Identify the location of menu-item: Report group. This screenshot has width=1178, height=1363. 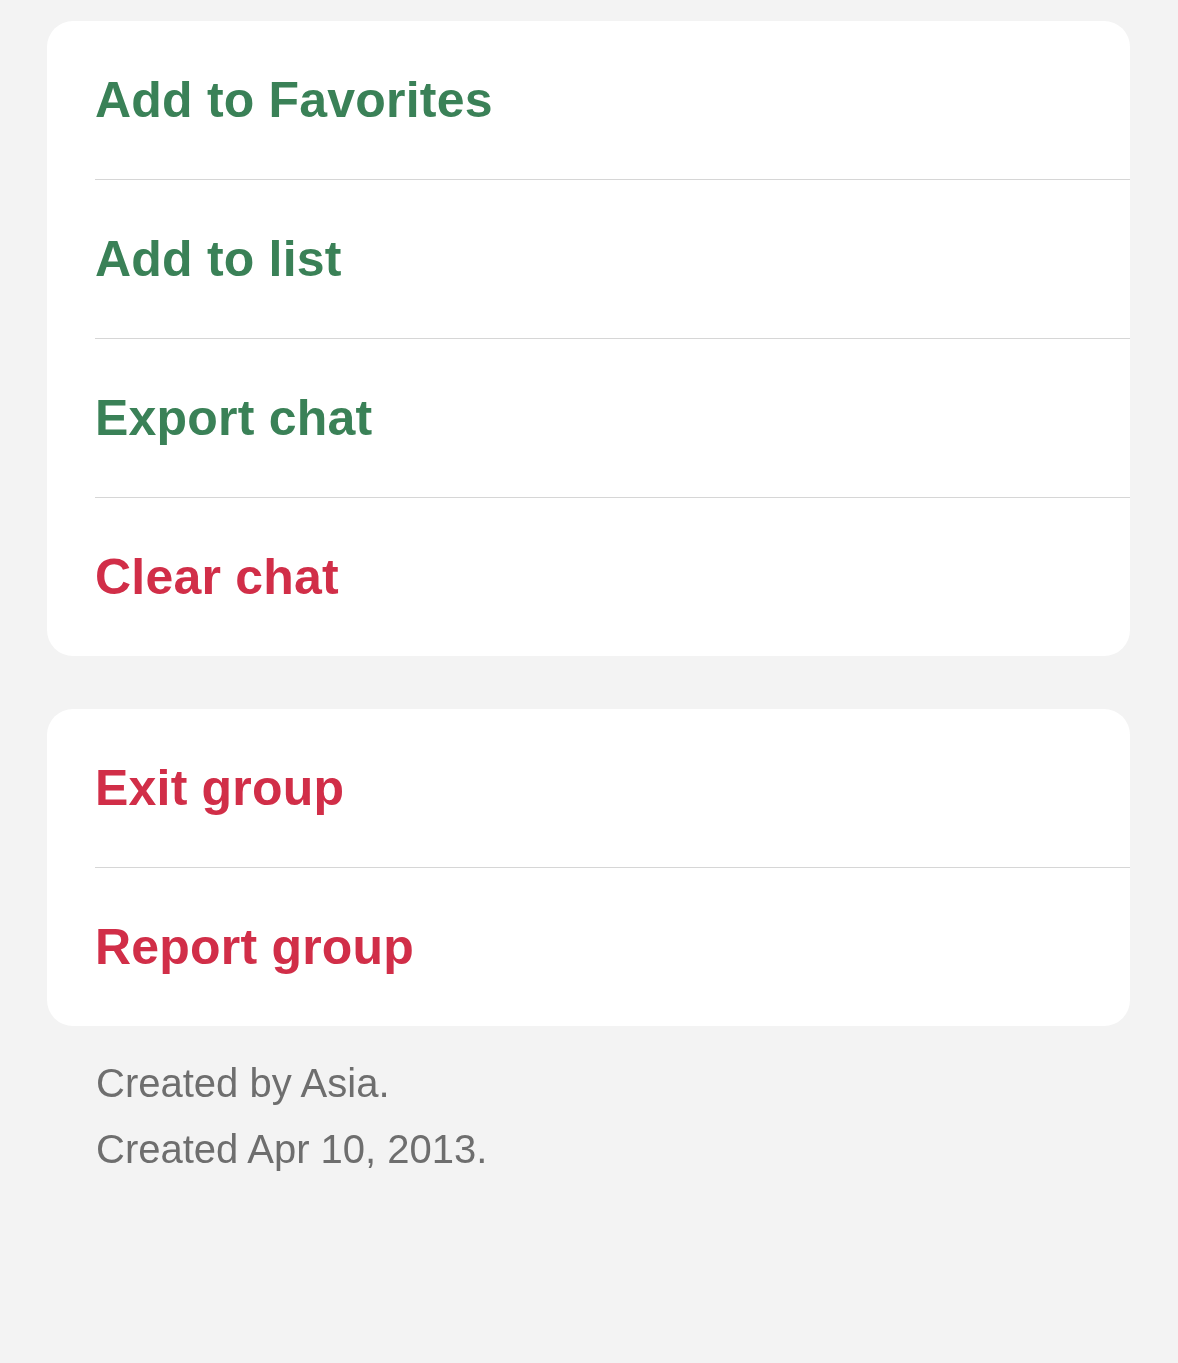
(612, 947).